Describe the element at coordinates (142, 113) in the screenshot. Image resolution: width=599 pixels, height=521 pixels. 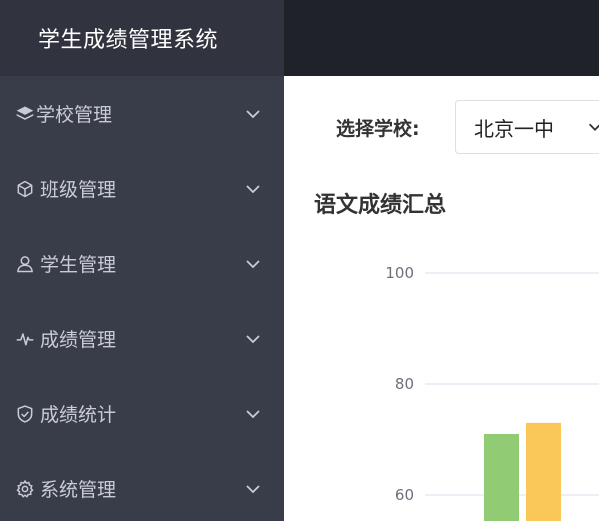
I see `sidebar-item-school-management: 学校管理` at that location.